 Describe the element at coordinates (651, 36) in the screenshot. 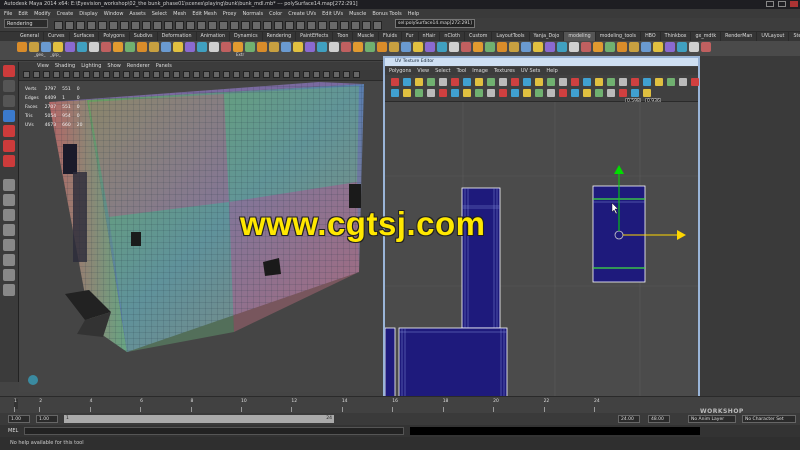

I see `shelf-tab: HBO` at that location.